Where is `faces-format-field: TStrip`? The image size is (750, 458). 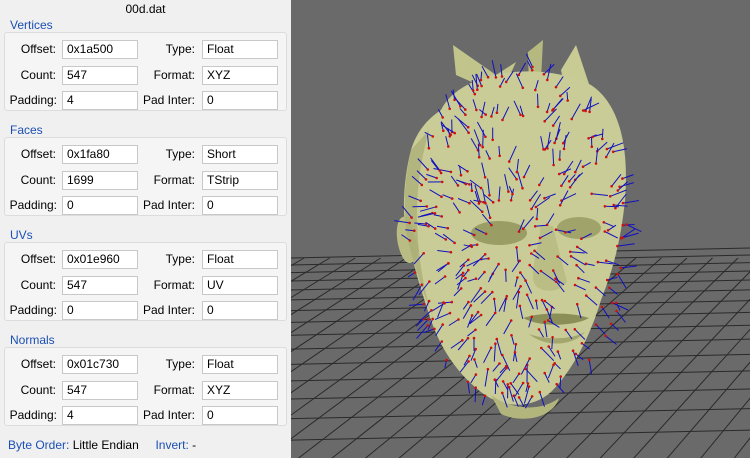
faces-format-field: TStrip is located at coordinates (240, 180).